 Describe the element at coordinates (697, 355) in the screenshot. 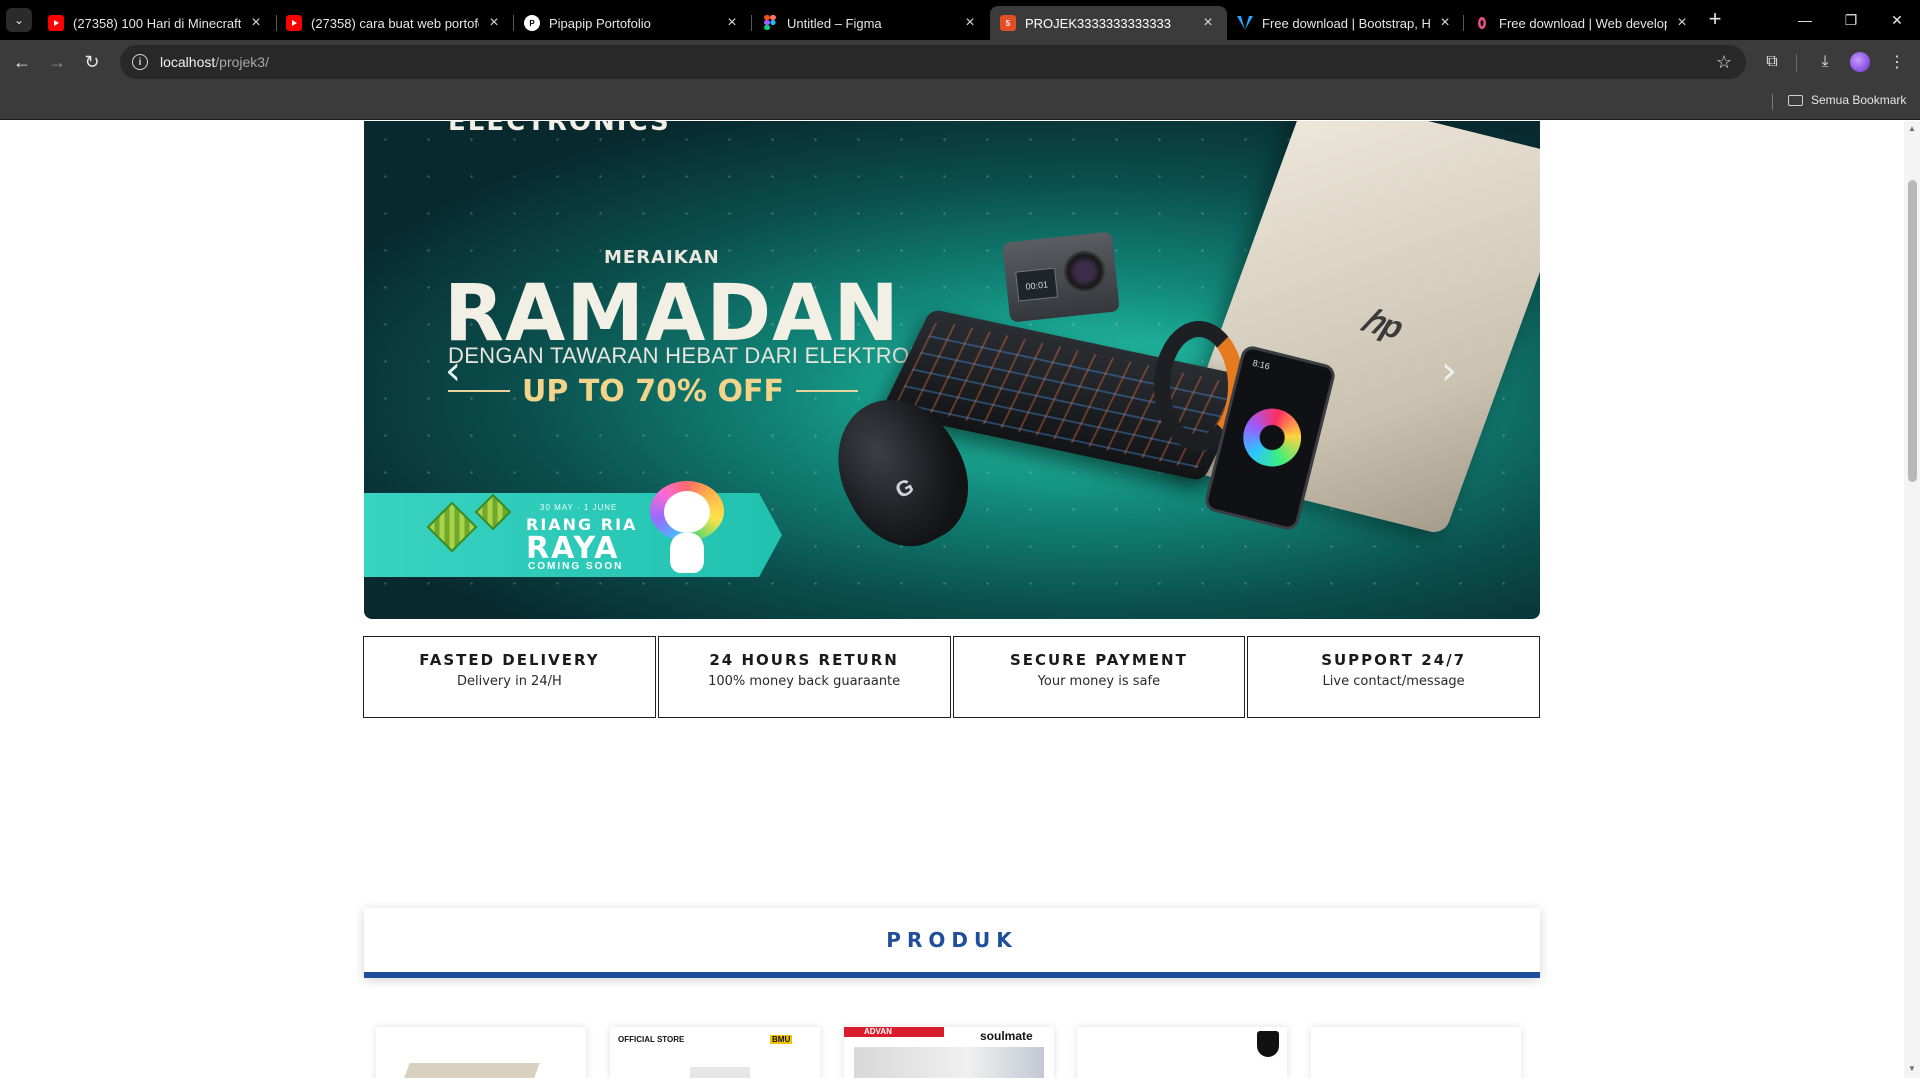

I see `hero-subline: DENGAN TAWARAN HEBAT DARI ELEKTRONIK` at that location.